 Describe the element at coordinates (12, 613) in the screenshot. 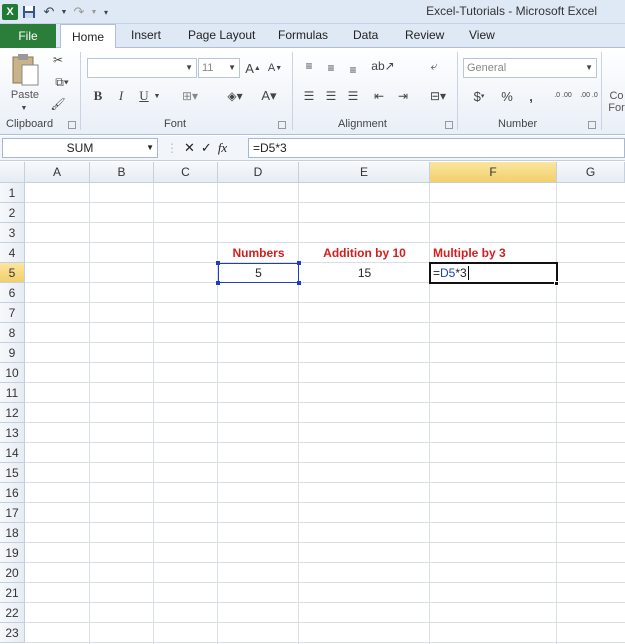

I see `row-header-22: 22` at that location.